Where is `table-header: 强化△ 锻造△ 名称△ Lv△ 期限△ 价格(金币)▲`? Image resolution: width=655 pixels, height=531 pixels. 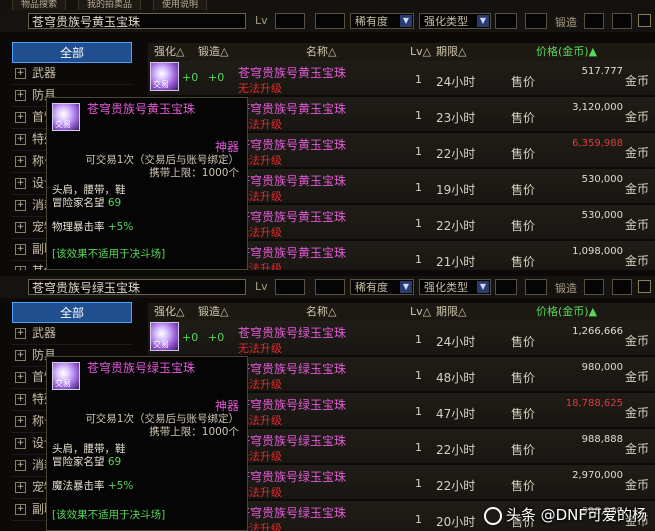
table-header: 强化△ 锻造△ 名称△ Lv△ 期限△ 价格(金币)▲ is located at coordinates (401, 312).